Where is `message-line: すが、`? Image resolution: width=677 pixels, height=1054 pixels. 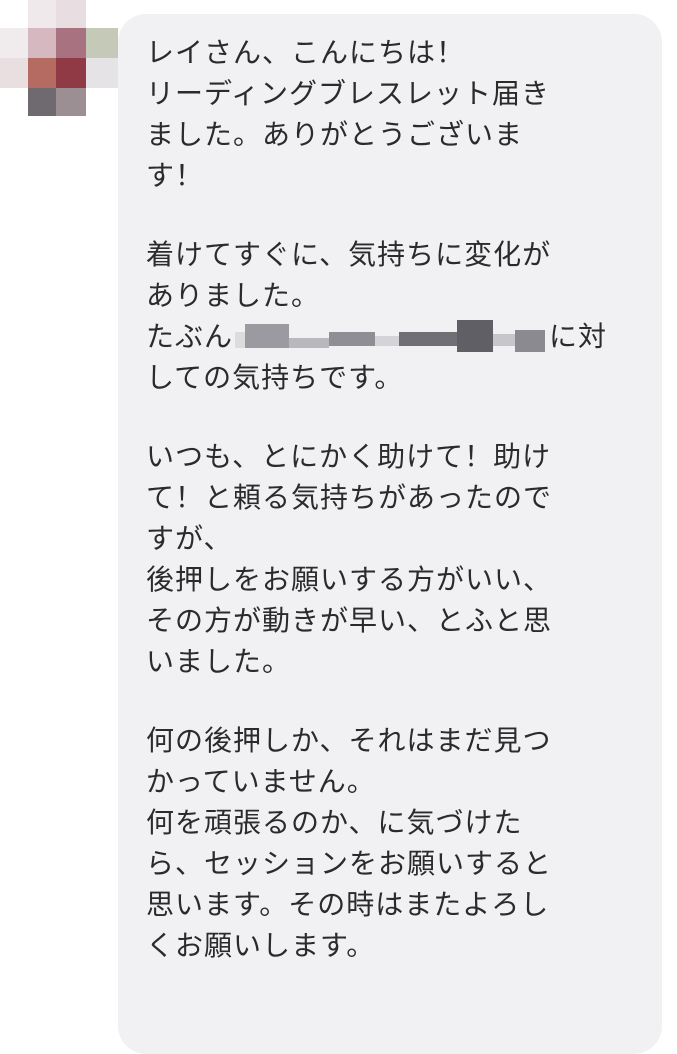 message-line: すが、 is located at coordinates (189, 538).